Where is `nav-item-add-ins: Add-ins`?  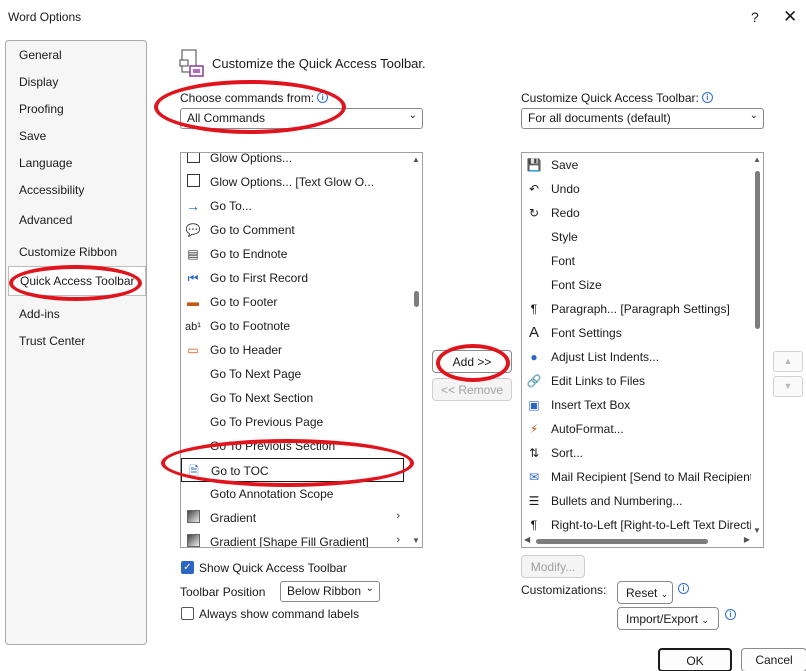
nav-item-add-ins: Add-ins is located at coordinates (39, 314).